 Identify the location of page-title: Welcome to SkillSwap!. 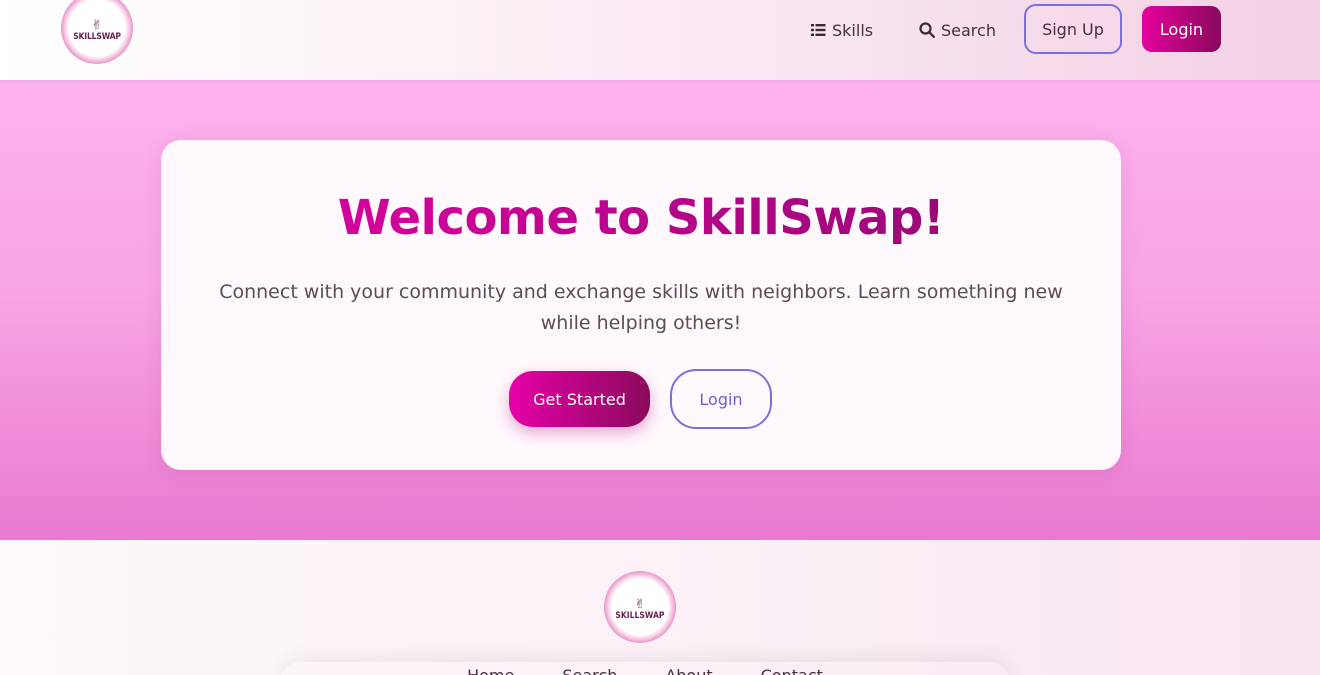
(641, 218).